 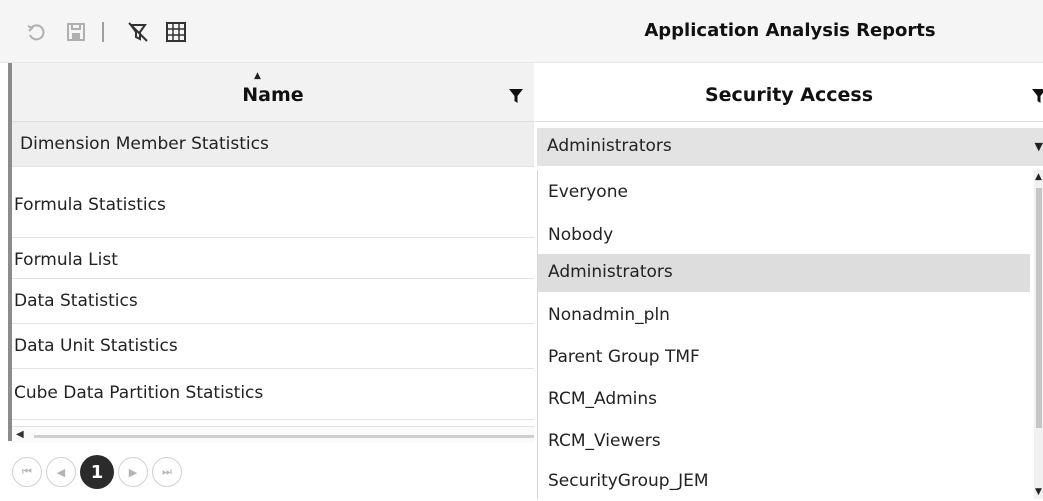 I want to click on scroll-down-icon: ▼, so click(x=1038, y=492).